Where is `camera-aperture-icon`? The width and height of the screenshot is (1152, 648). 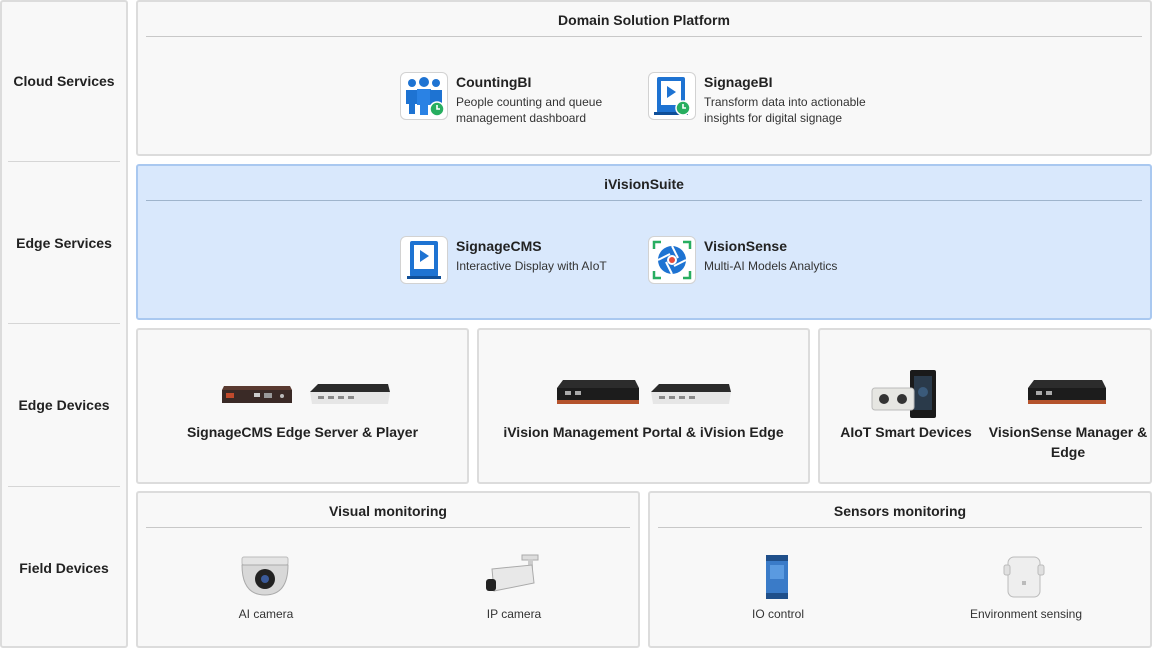
camera-aperture-icon is located at coordinates (672, 260).